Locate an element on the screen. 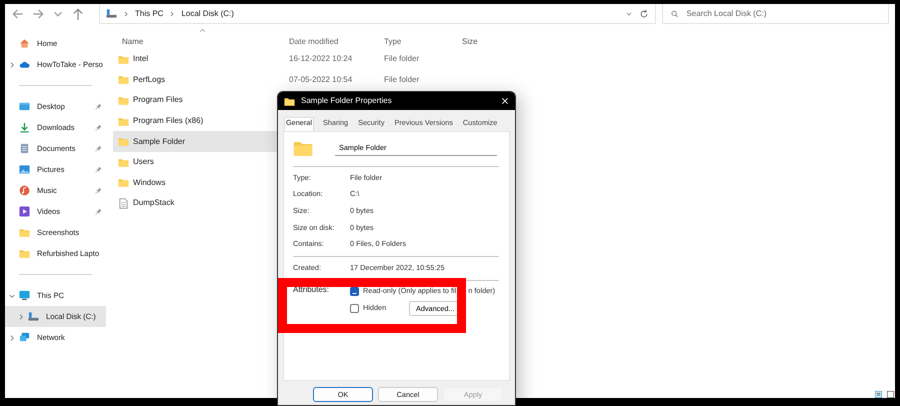 This screenshot has width=900, height=406. up-icon is located at coordinates (78, 14).